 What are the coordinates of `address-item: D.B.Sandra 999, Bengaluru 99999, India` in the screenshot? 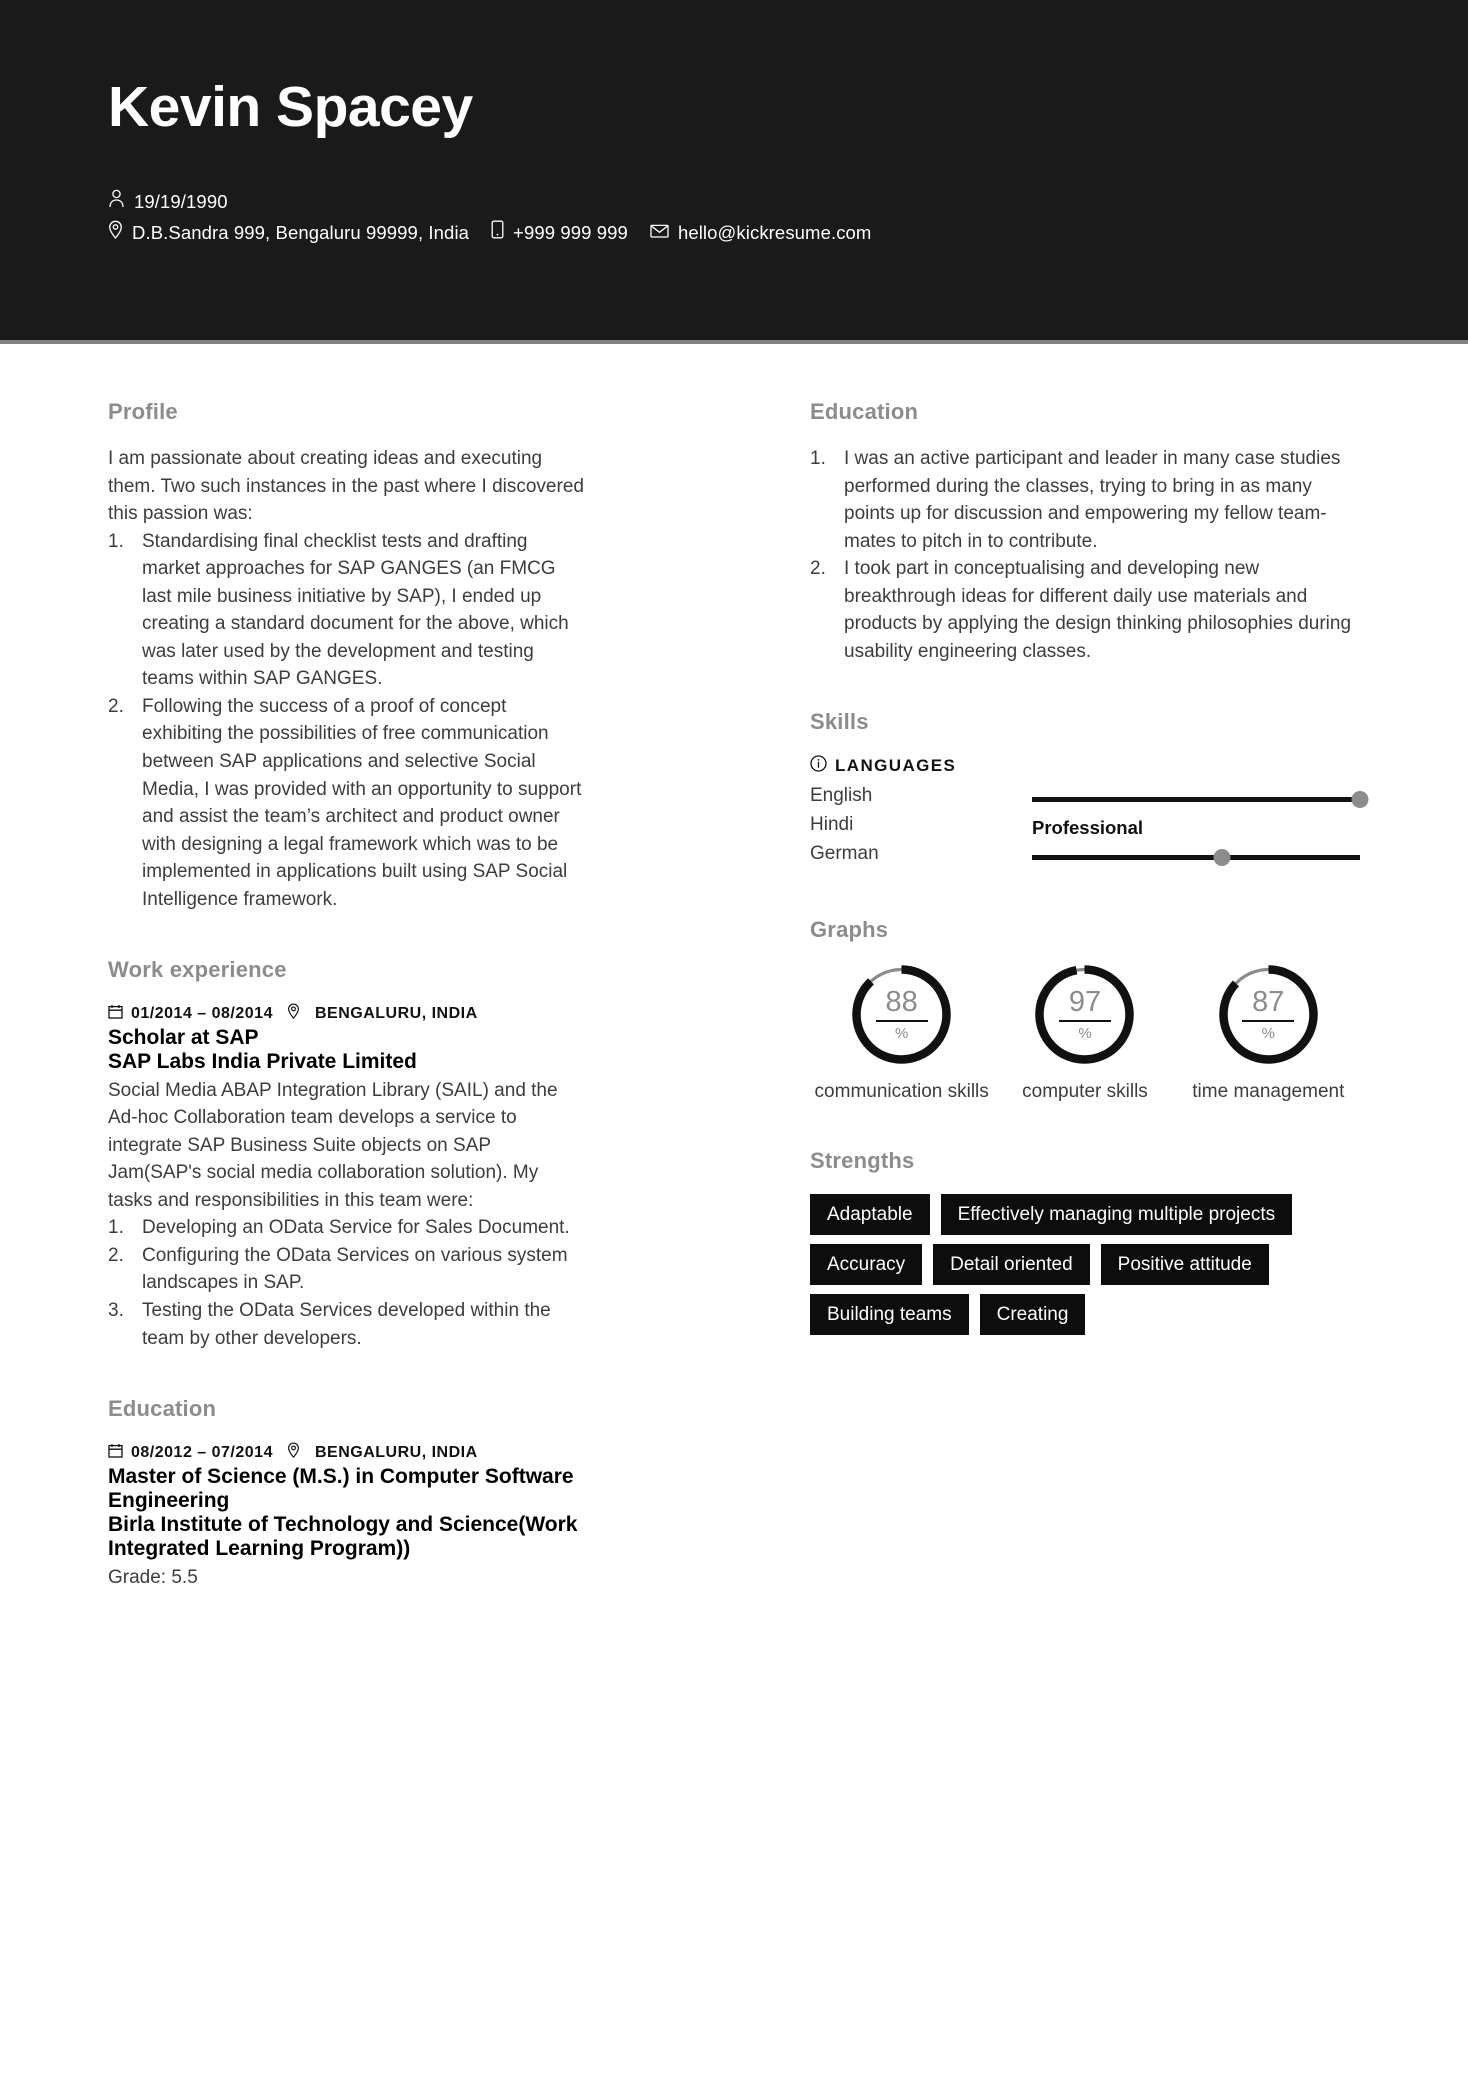 It's located at (288, 233).